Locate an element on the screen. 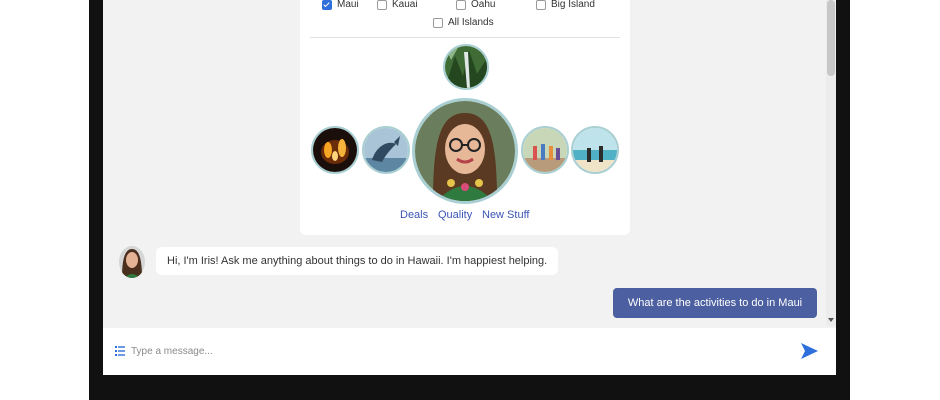 This screenshot has width=940, height=400. deals-link: Deals is located at coordinates (414, 215).